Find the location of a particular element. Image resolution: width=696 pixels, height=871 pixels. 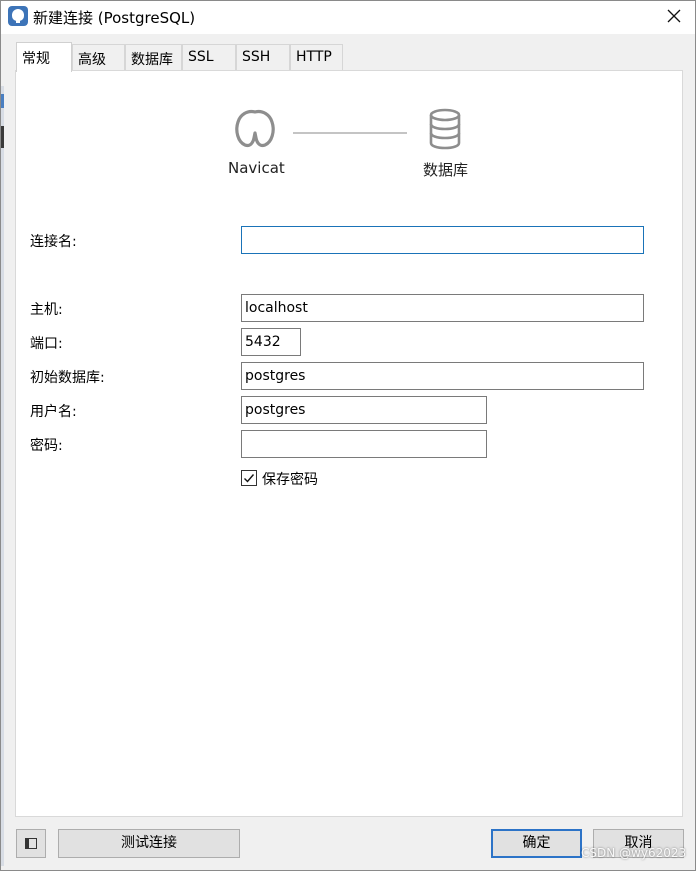

host-input: localhost is located at coordinates (442, 308).